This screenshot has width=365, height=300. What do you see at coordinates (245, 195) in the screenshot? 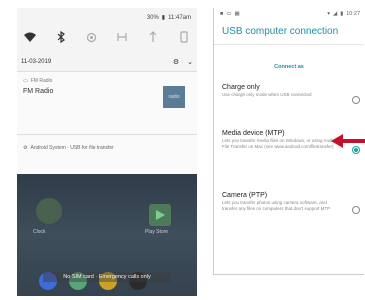
I see `option-title: Camera (PTP)` at bounding box center [245, 195].